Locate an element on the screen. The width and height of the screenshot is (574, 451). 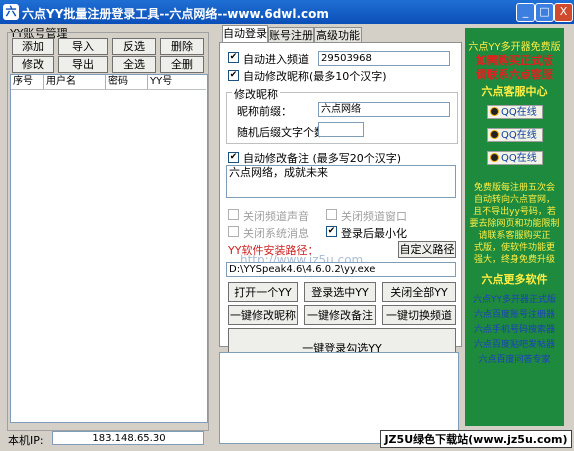
more-software-title: 六点更多软件 is located at coordinates (514, 279).